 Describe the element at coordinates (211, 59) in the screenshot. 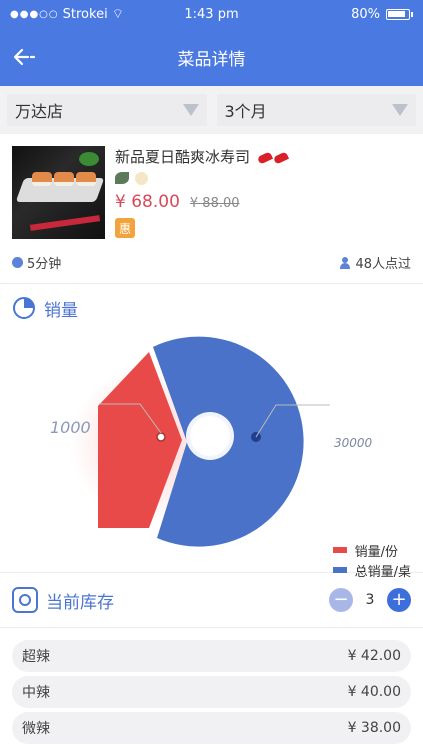

I see `page-title: 菜品详情` at that location.